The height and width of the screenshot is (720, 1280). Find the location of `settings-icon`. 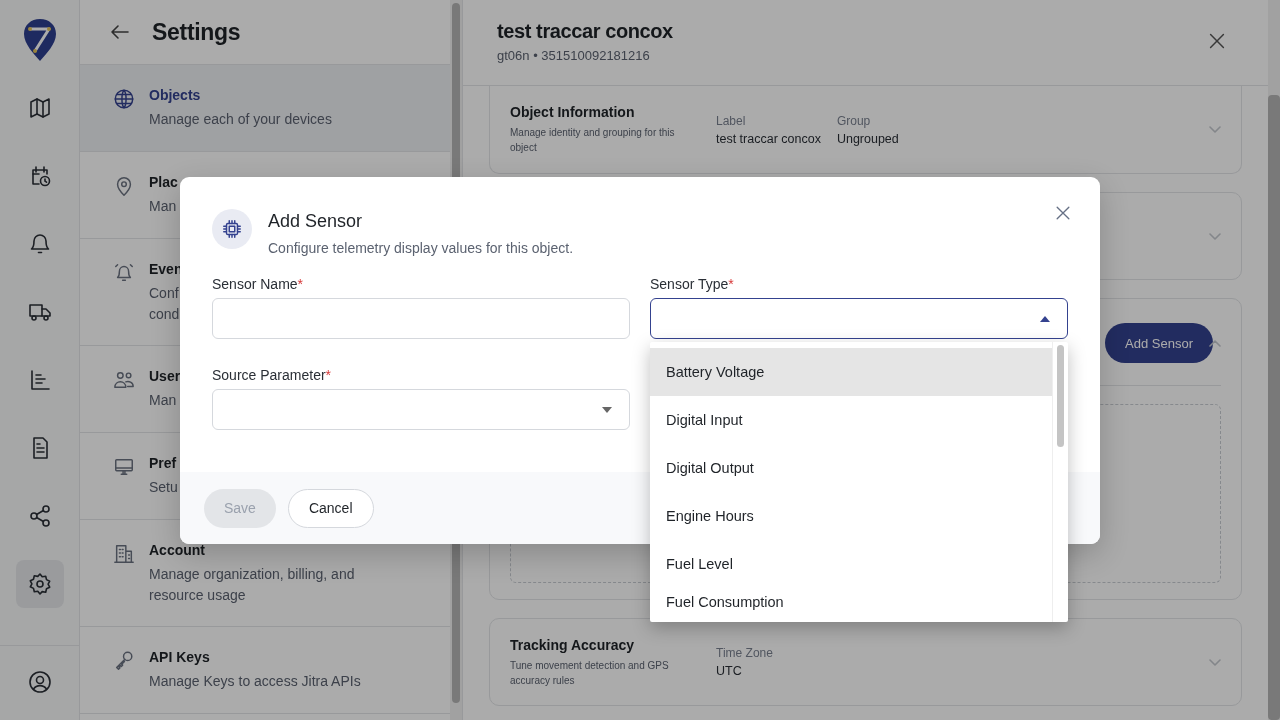

settings-icon is located at coordinates (39, 584).